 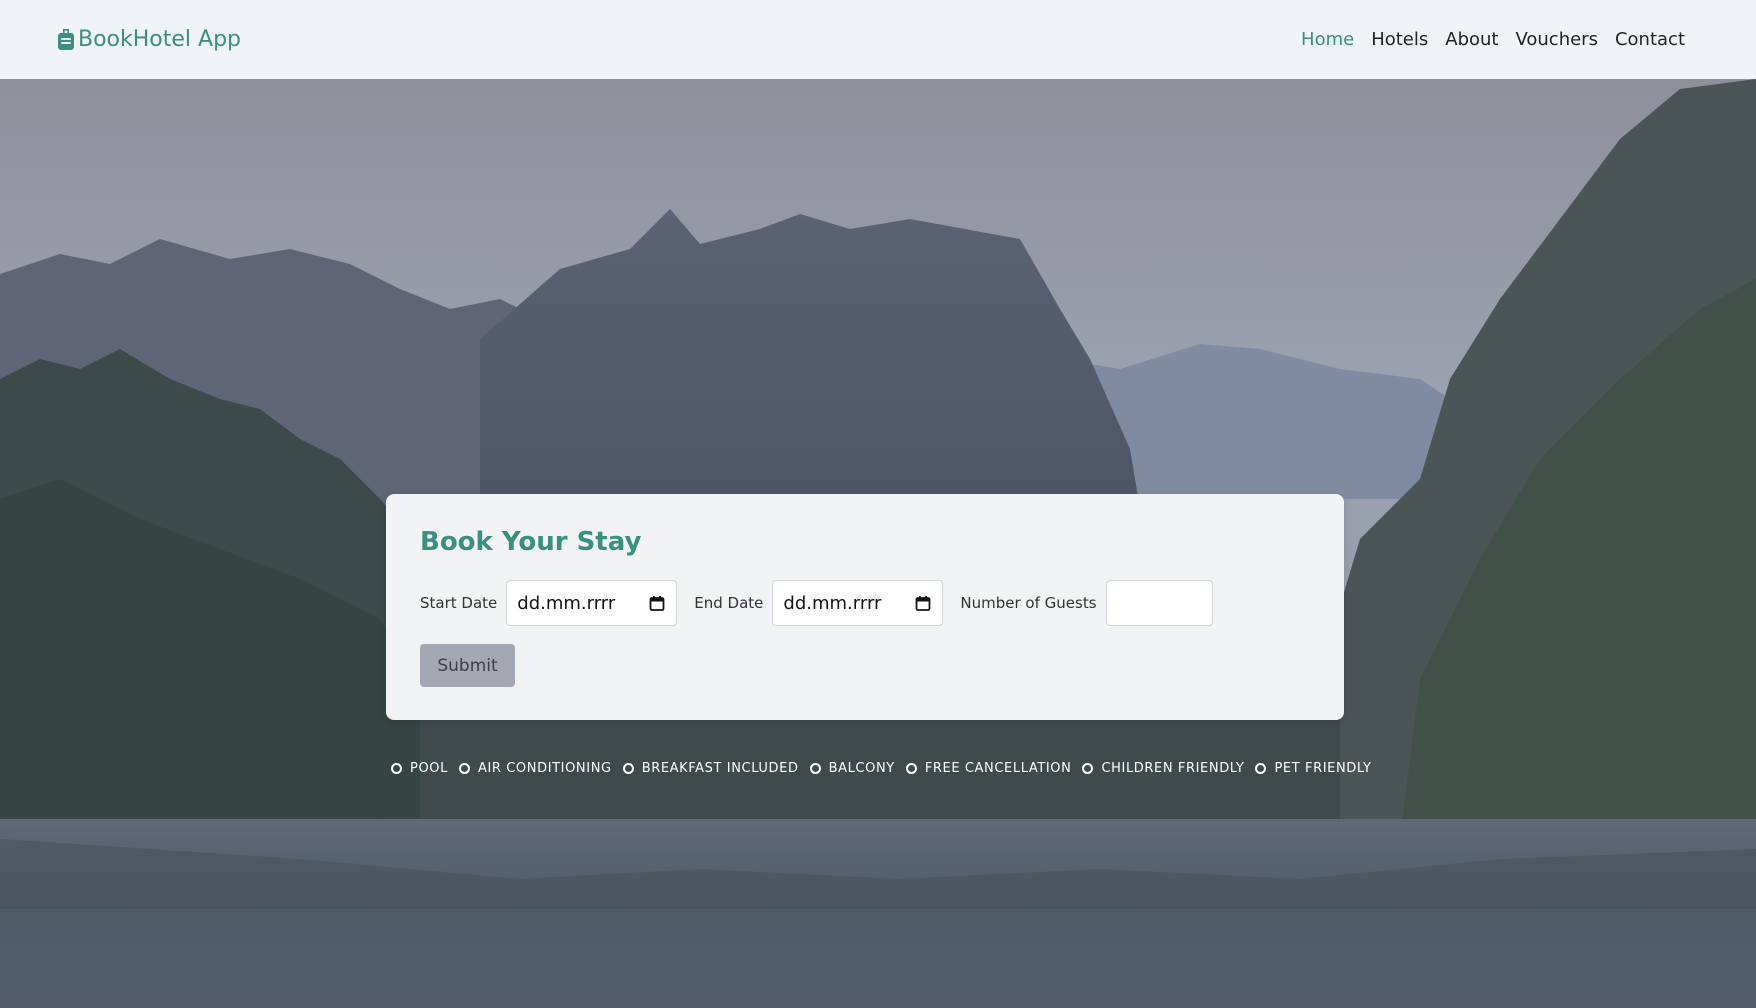 What do you see at coordinates (832, 603) in the screenshot?
I see `end-date-value: dd.mm.rrrr` at bounding box center [832, 603].